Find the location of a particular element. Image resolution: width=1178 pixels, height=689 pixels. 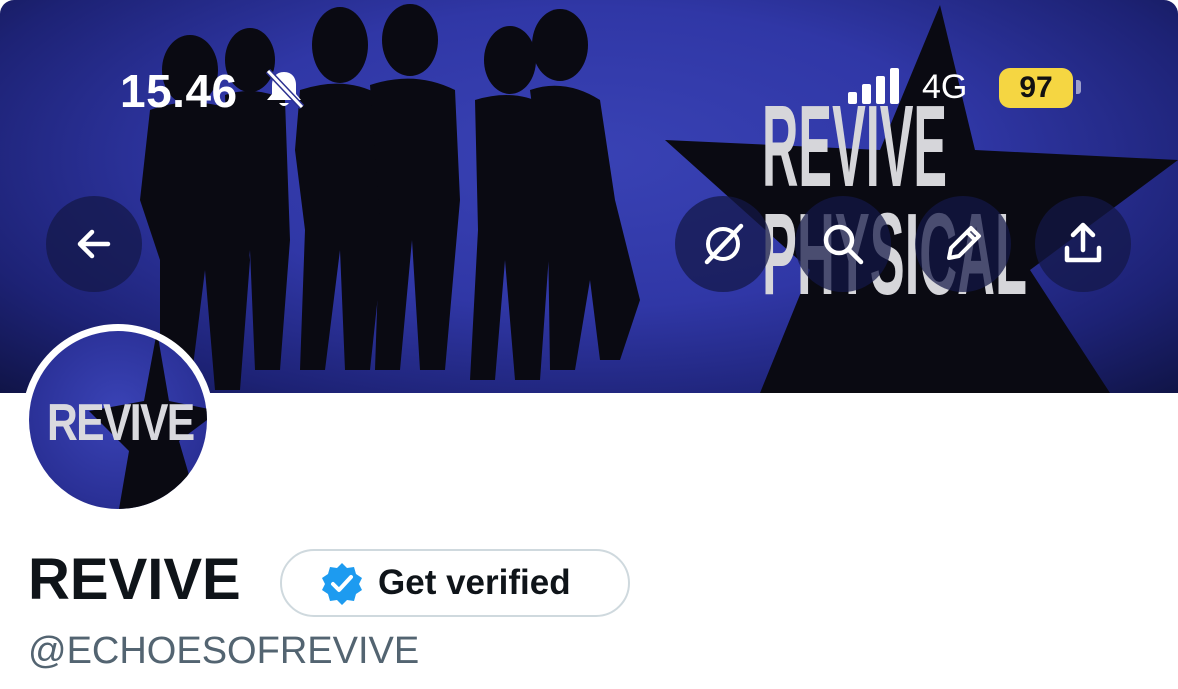

avatar-image: REVIVE is located at coordinates (118, 420).